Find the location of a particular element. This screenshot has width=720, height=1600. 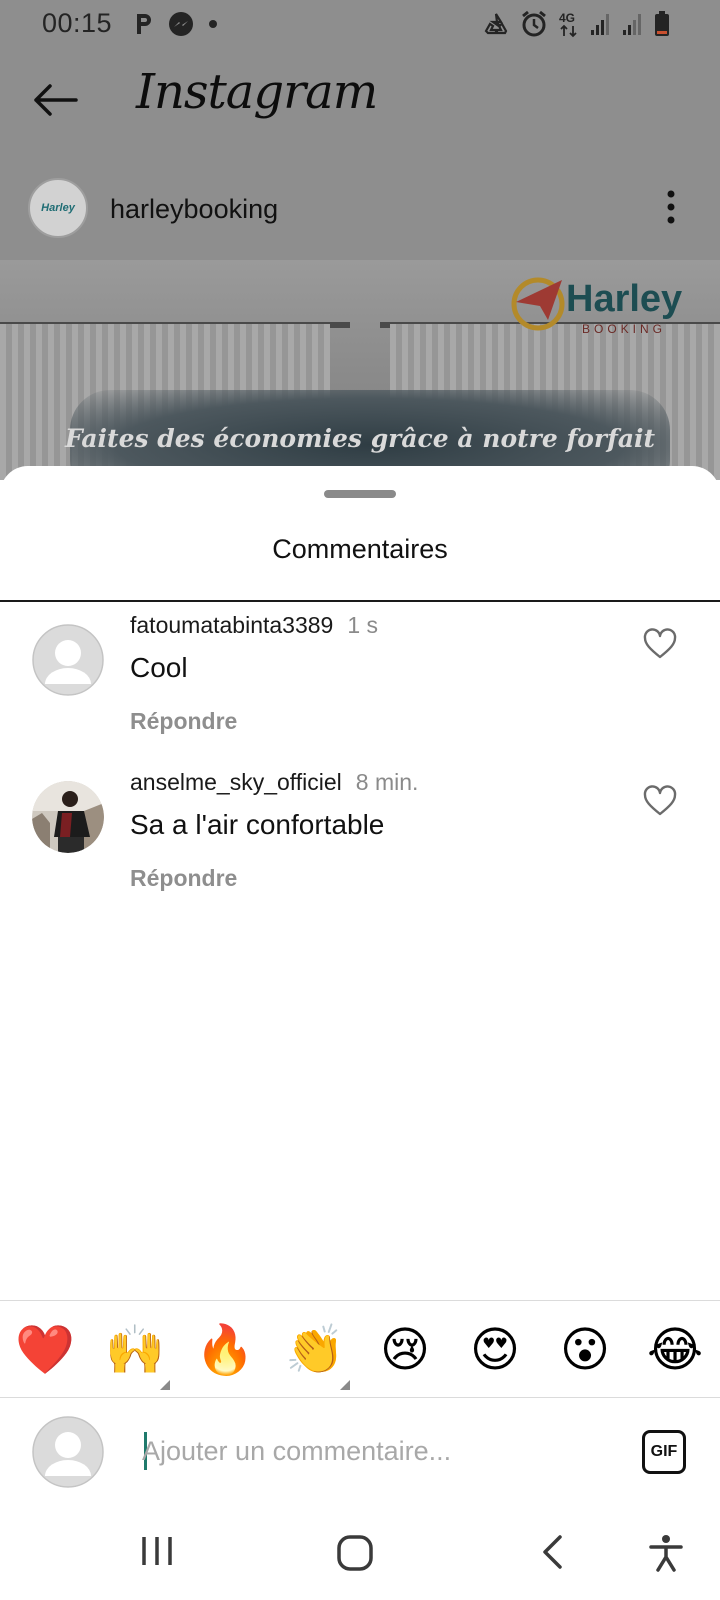

comment-username-text: anselme_sky_officiel is located at coordinates (236, 782).